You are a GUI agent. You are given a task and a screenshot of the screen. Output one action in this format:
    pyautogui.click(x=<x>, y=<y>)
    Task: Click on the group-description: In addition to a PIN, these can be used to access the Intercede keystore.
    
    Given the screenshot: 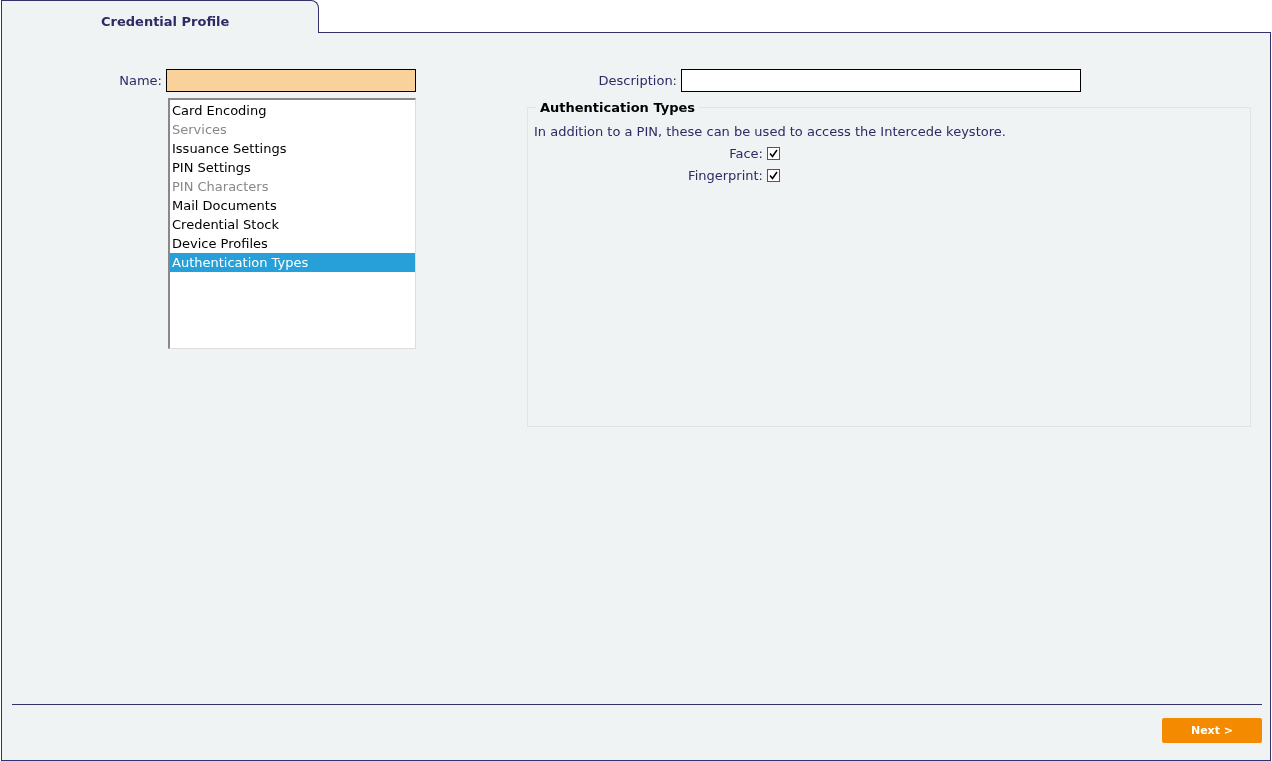 What is the action you would take?
    pyautogui.click(x=770, y=131)
    